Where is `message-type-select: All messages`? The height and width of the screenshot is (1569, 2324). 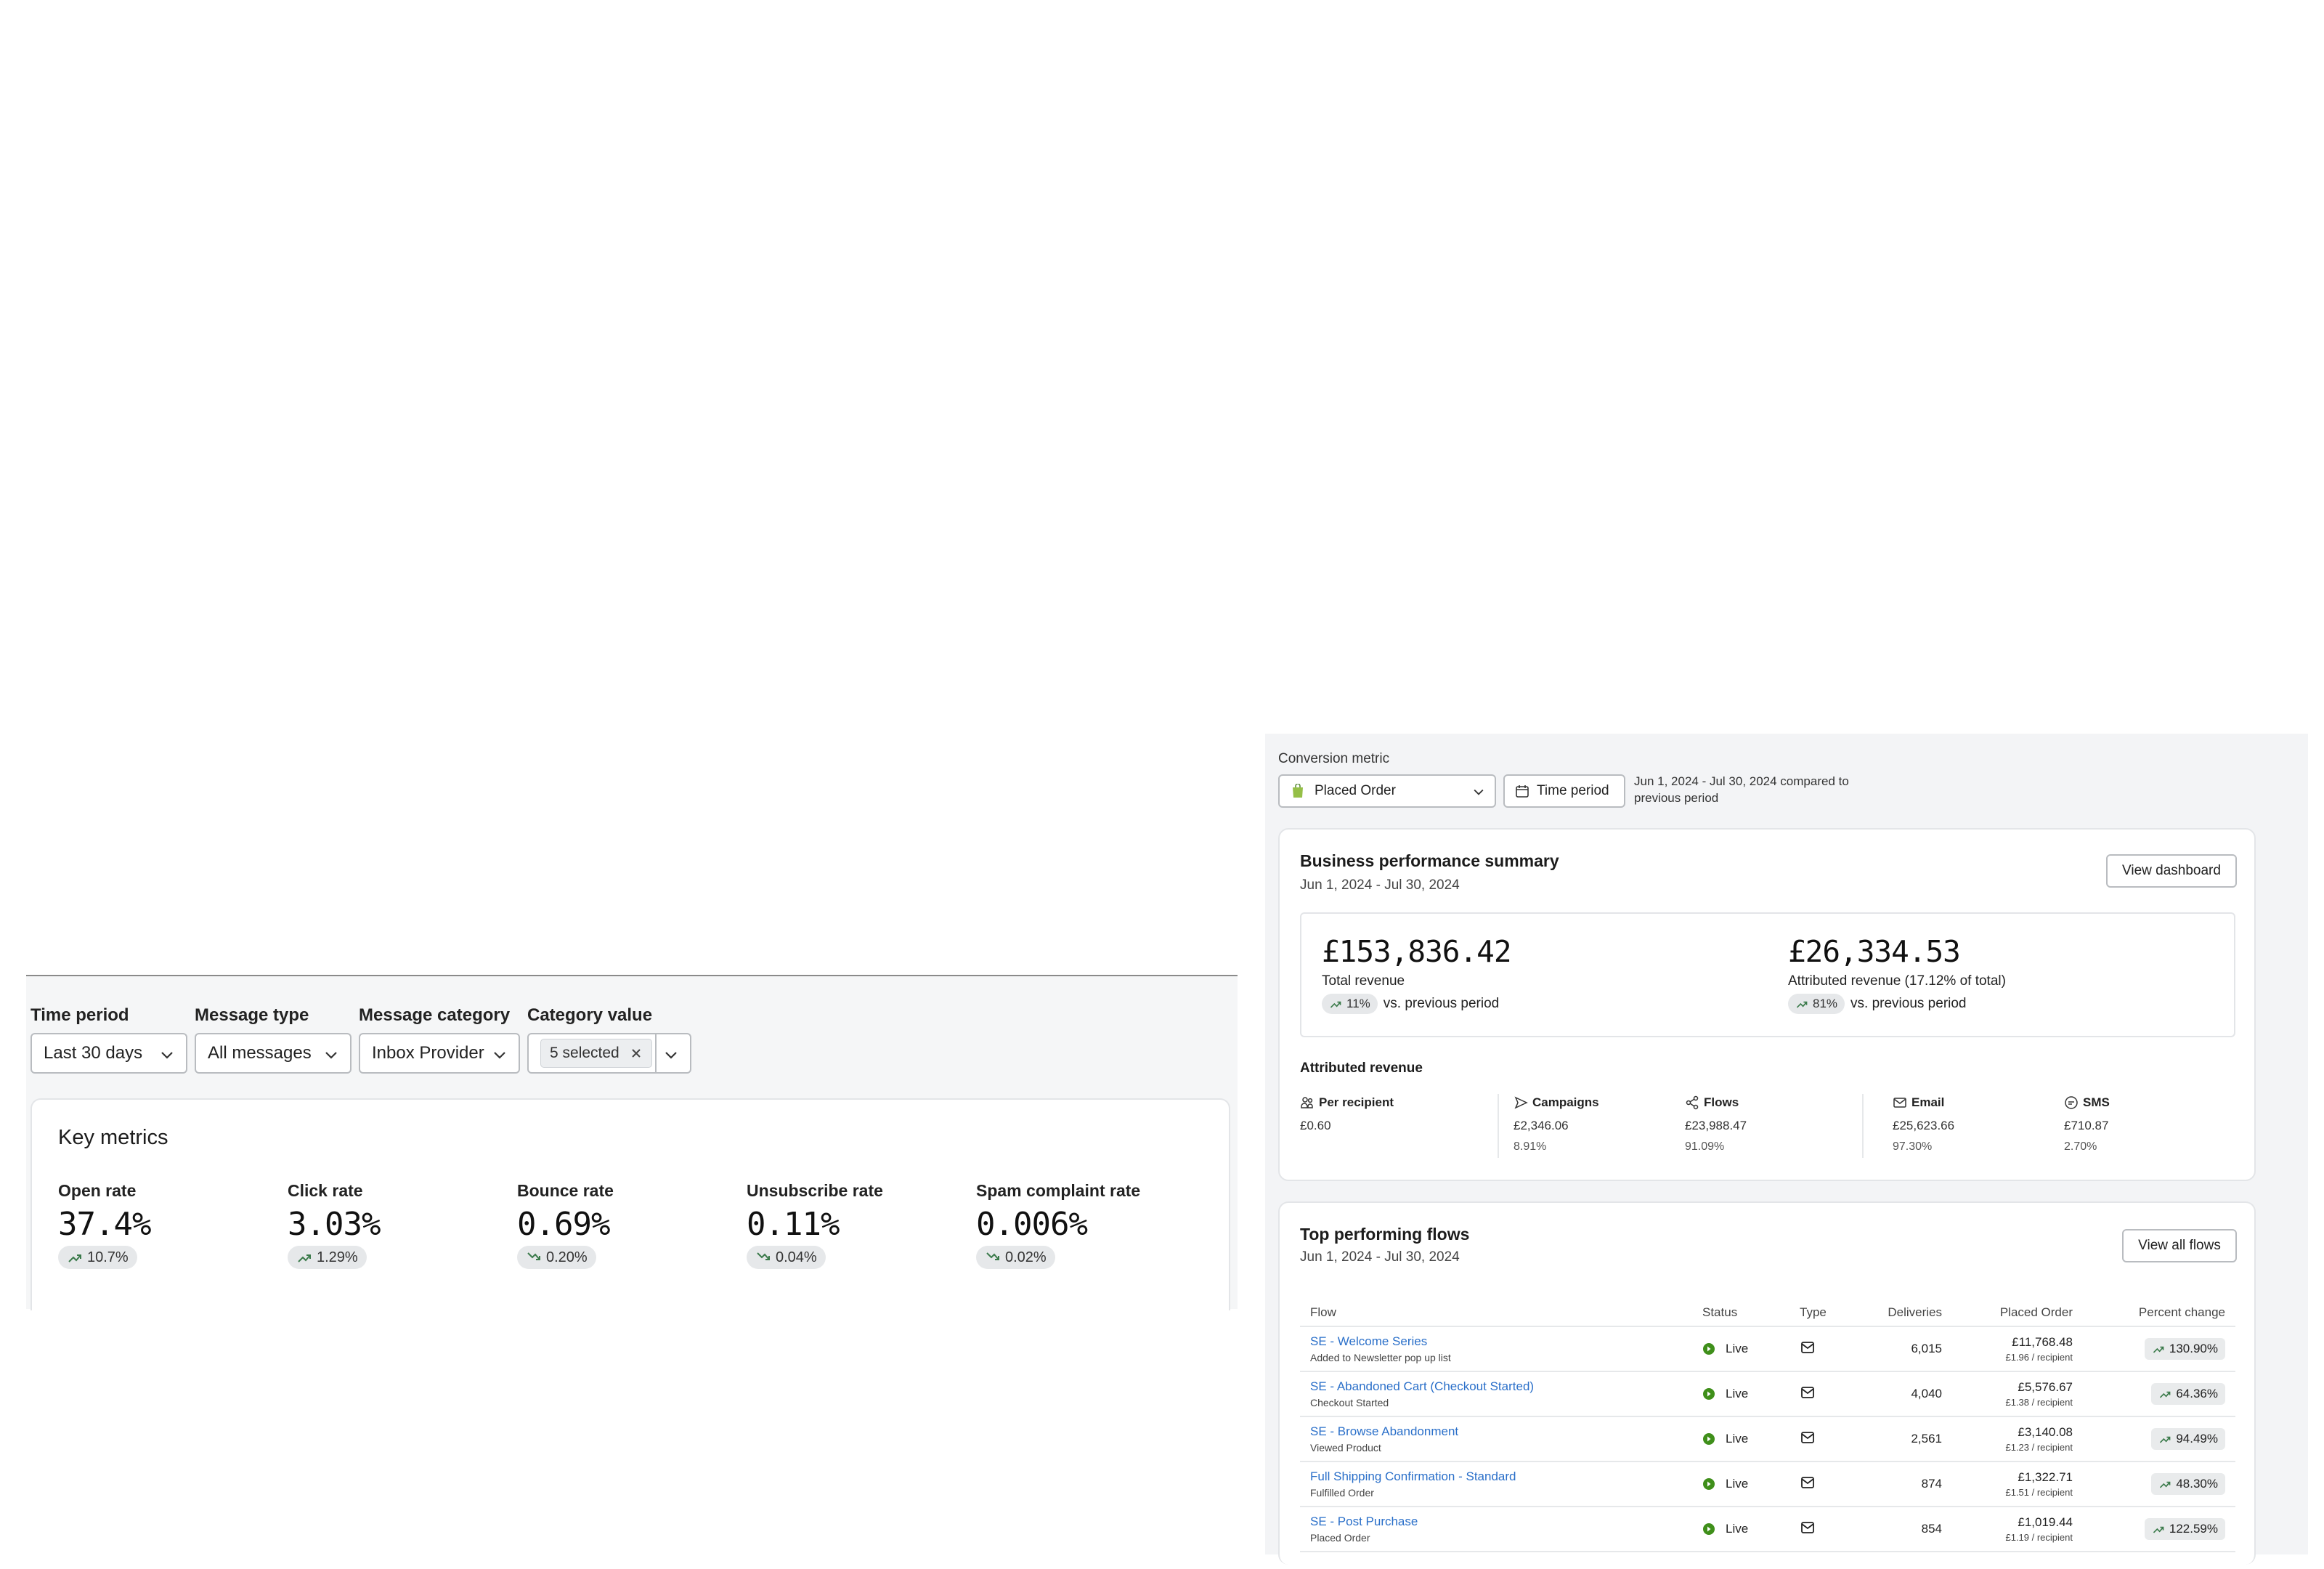
message-type-select: All messages is located at coordinates (273, 1053).